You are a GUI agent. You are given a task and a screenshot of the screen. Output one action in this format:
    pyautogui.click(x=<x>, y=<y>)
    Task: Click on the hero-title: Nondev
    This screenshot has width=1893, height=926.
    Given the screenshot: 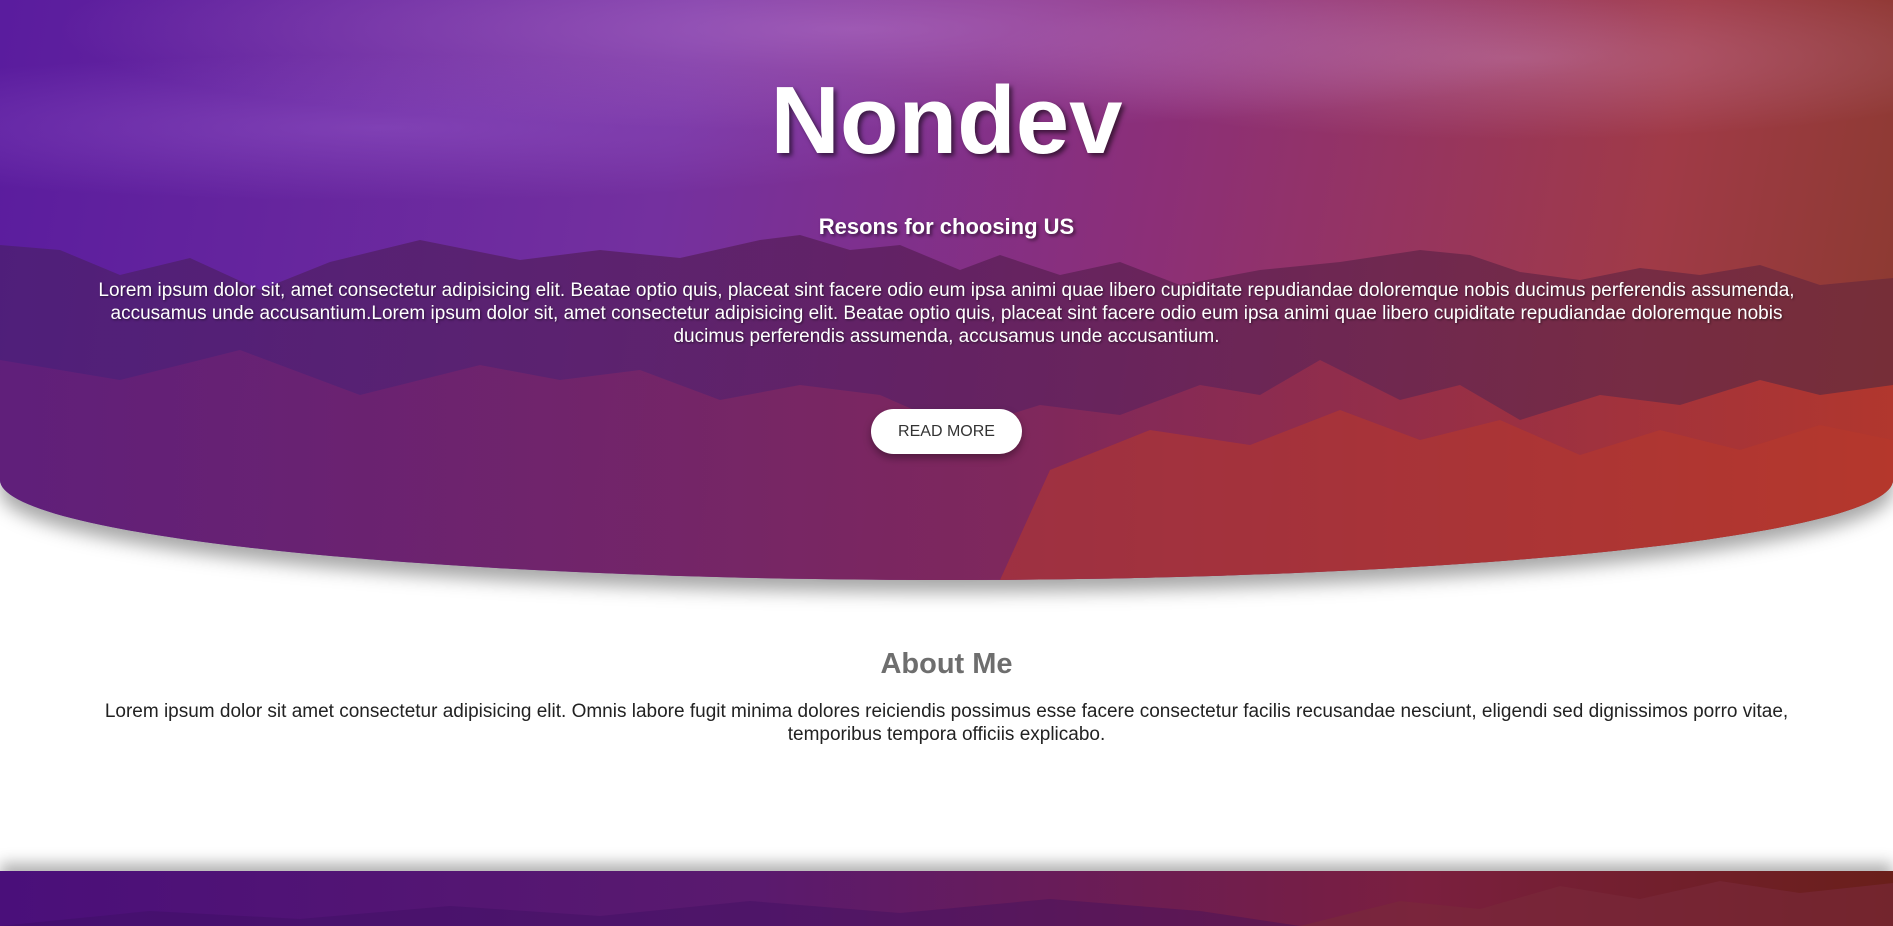 What is the action you would take?
    pyautogui.click(x=946, y=120)
    